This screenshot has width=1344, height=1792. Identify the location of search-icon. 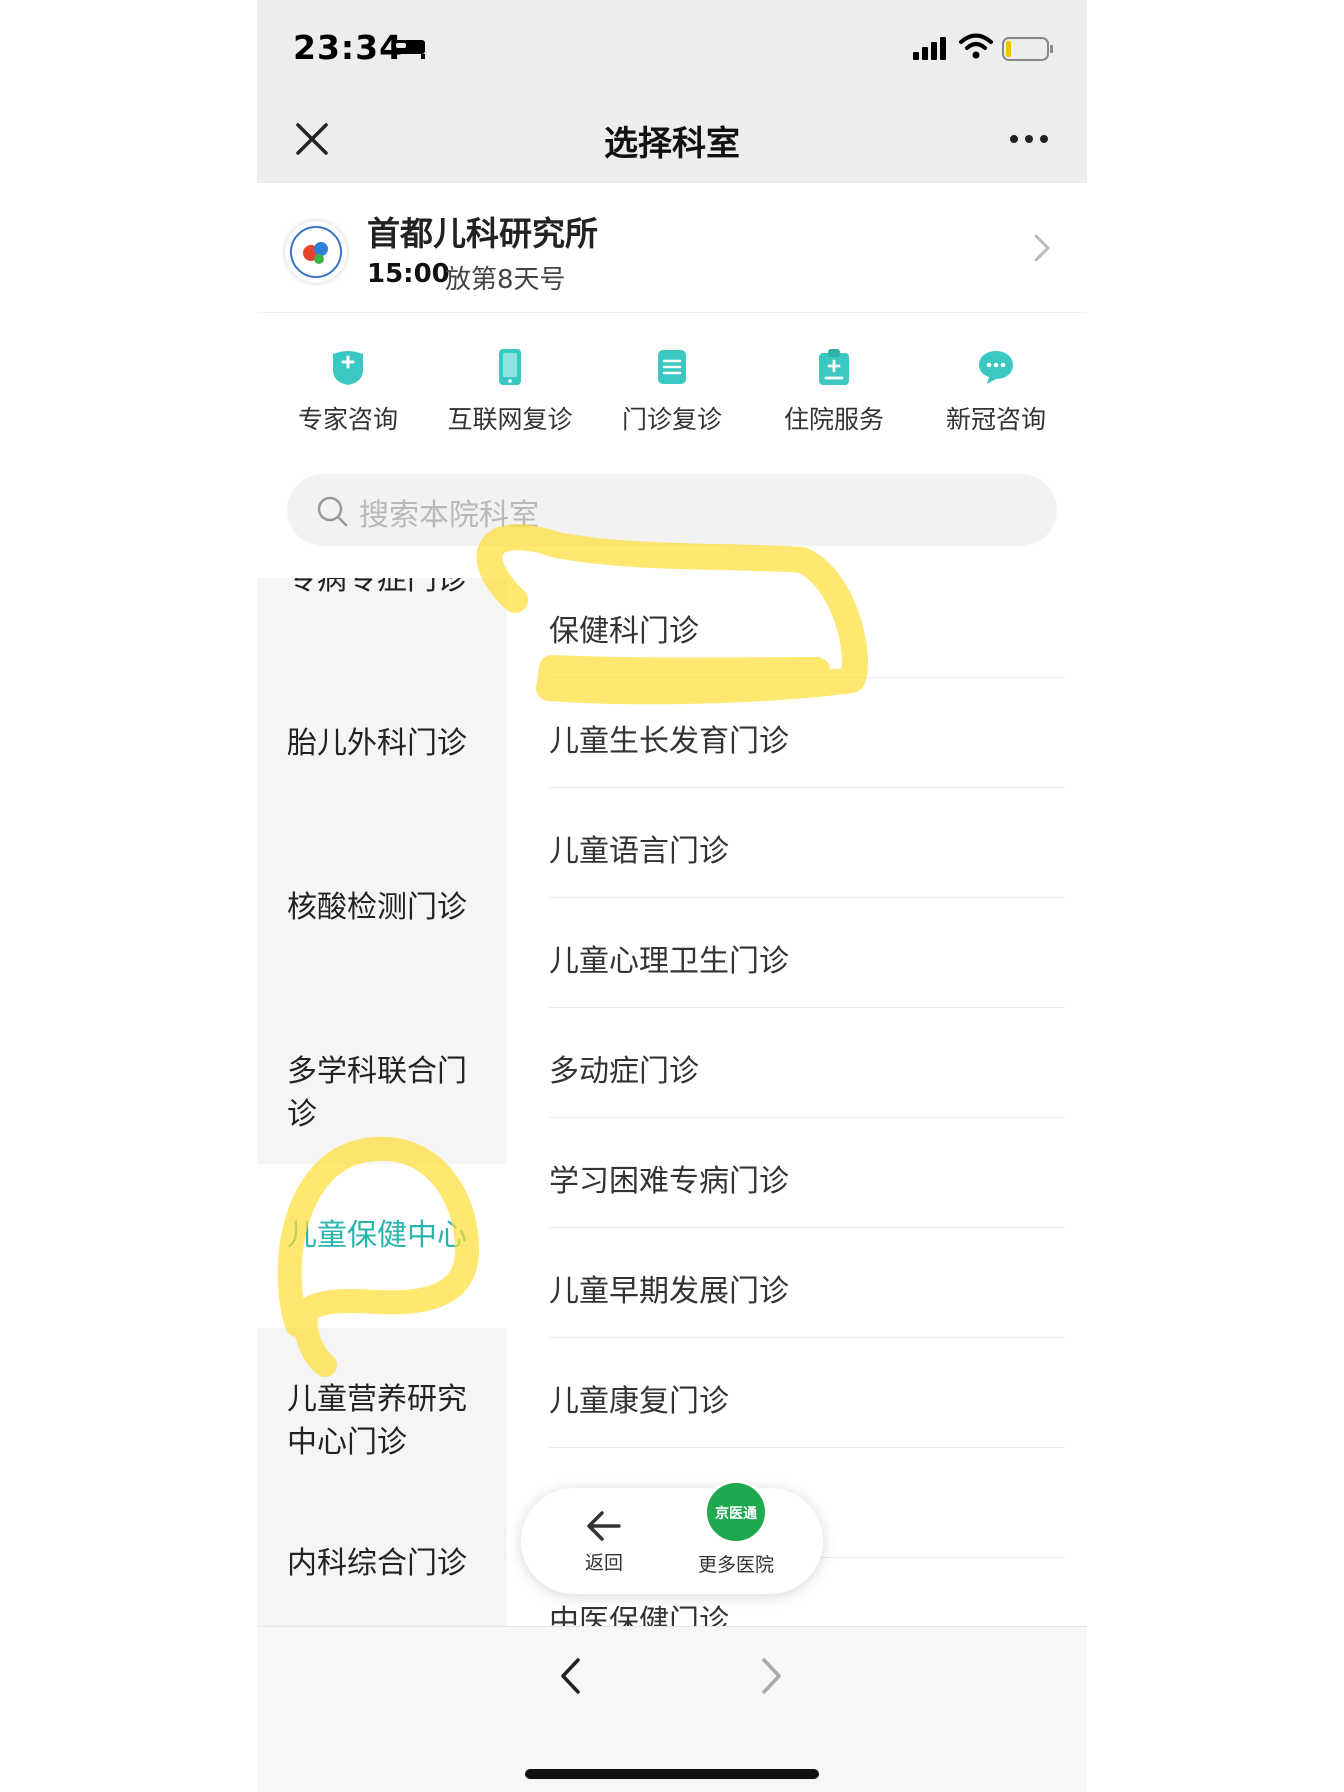
(332, 511).